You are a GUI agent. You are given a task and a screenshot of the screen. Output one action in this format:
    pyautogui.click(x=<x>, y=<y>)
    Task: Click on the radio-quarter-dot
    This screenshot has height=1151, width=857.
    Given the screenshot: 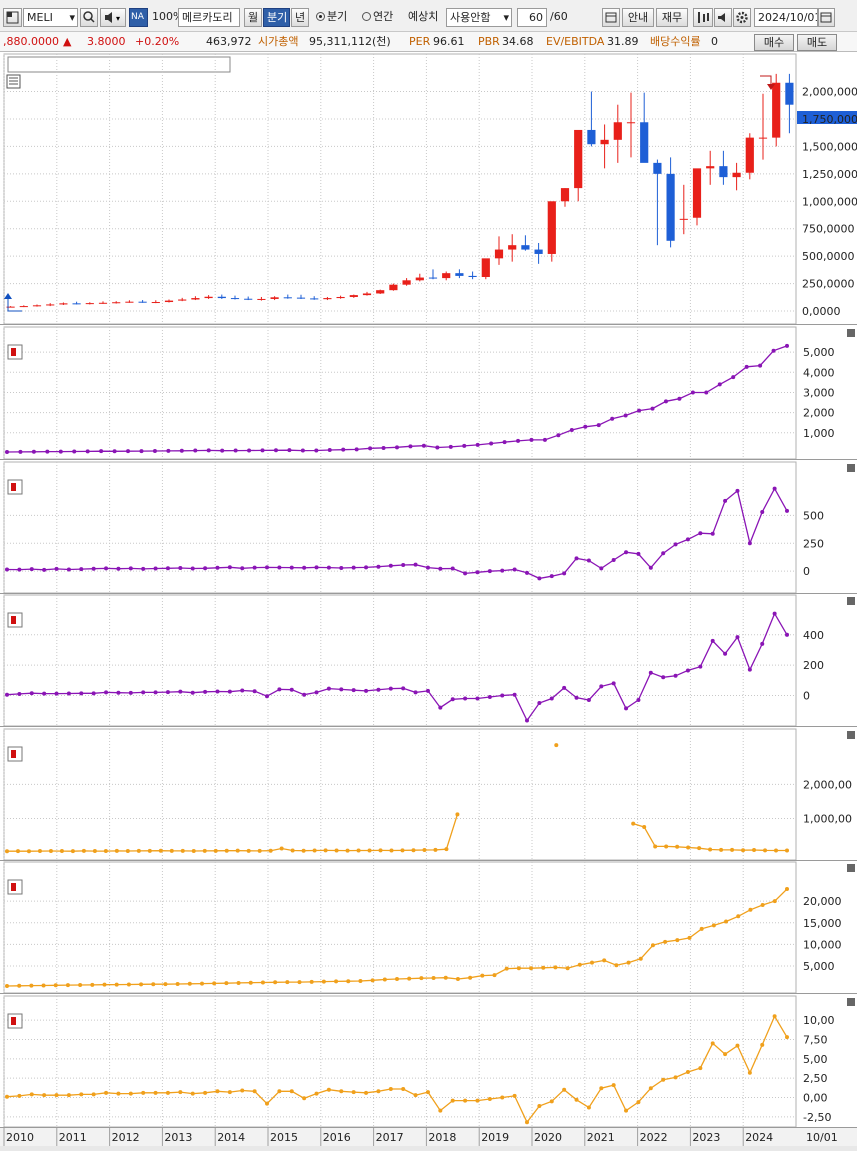 What is the action you would take?
    pyautogui.click(x=320, y=16)
    